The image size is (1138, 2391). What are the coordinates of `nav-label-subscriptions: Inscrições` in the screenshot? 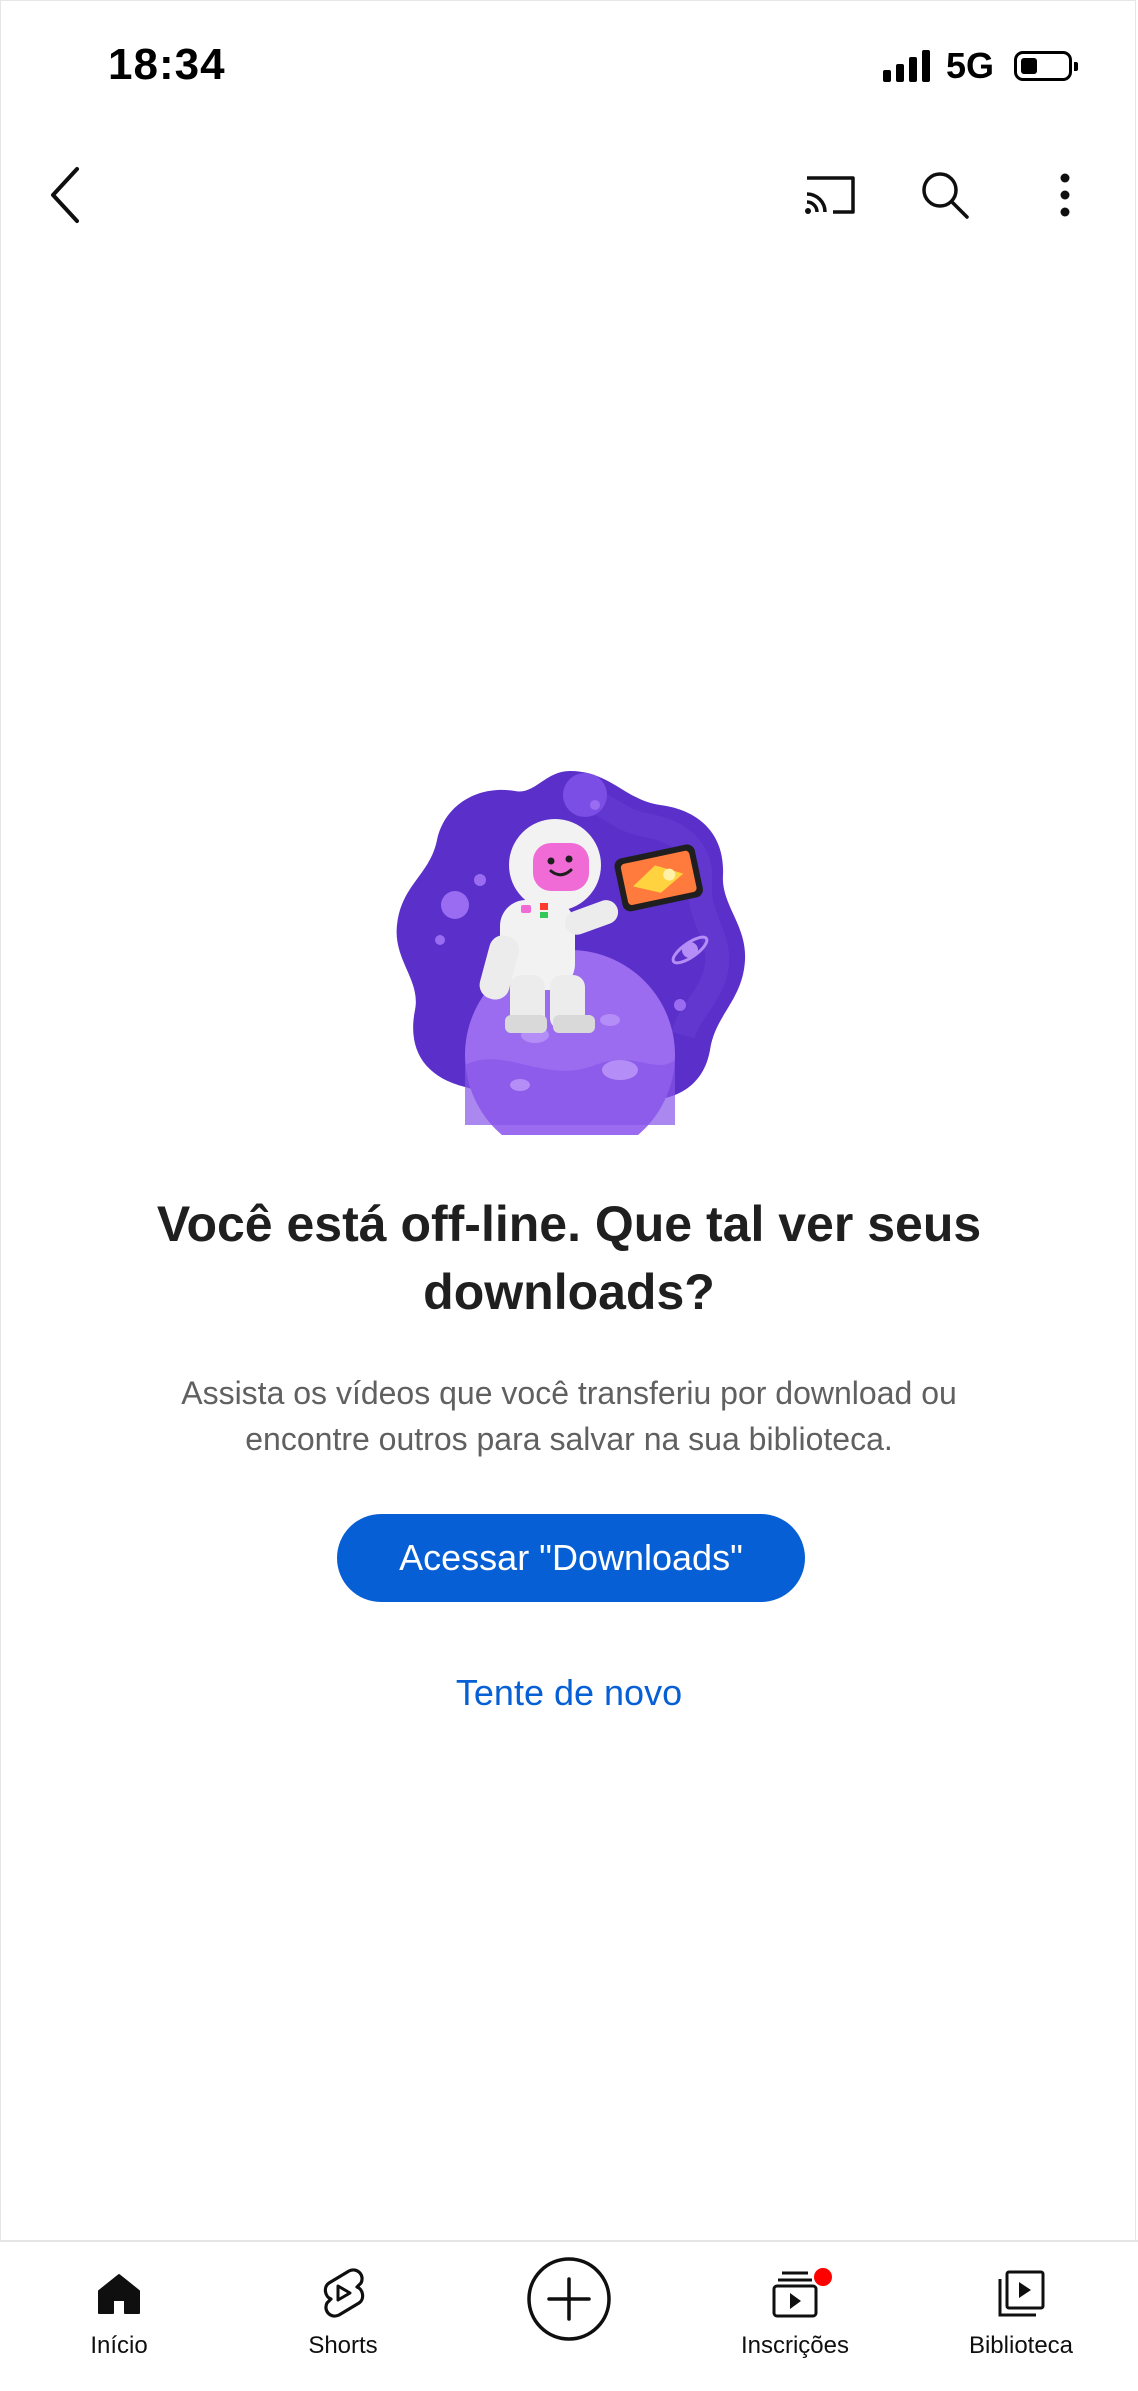 It's located at (795, 2345).